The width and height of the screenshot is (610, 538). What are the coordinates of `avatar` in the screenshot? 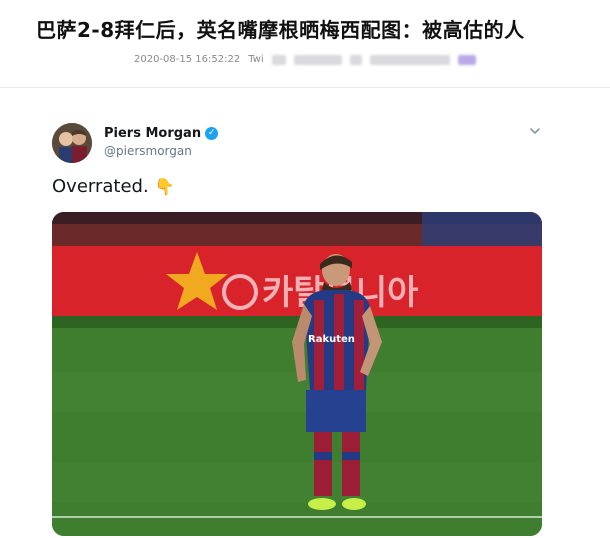 It's located at (72, 143).